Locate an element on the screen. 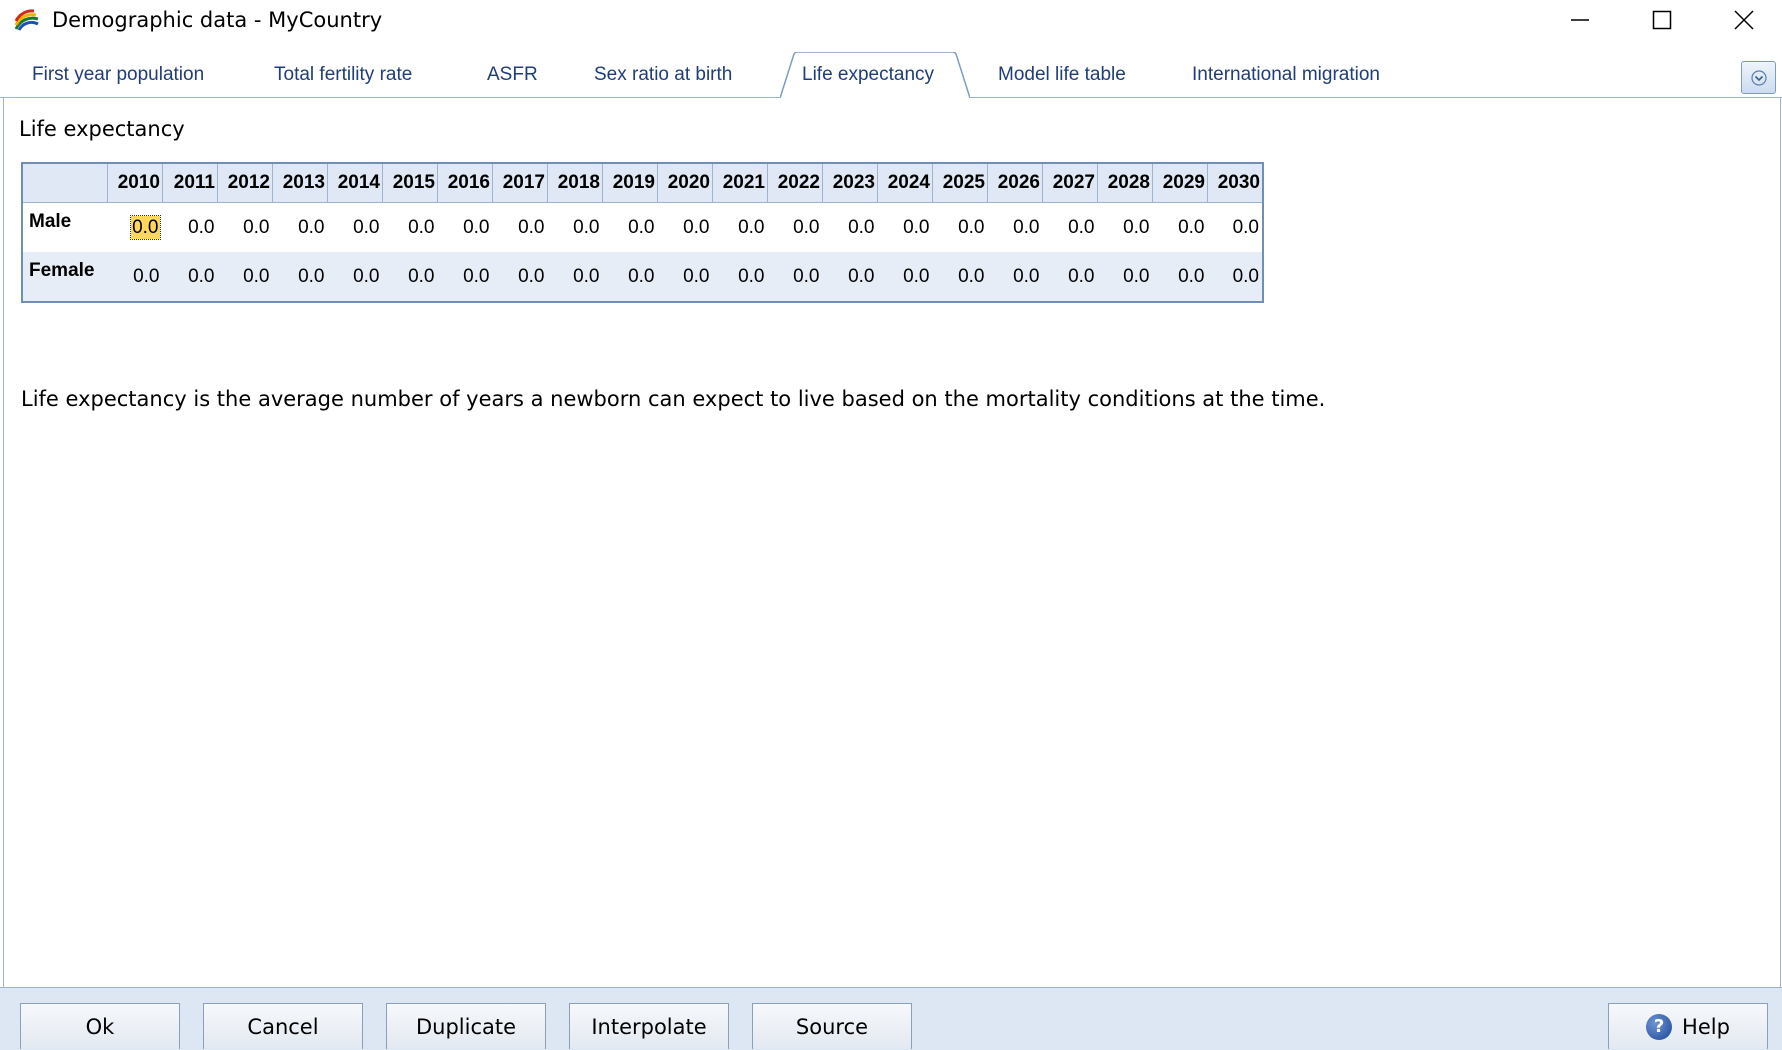  minimize-icon is located at coordinates (1580, 20).